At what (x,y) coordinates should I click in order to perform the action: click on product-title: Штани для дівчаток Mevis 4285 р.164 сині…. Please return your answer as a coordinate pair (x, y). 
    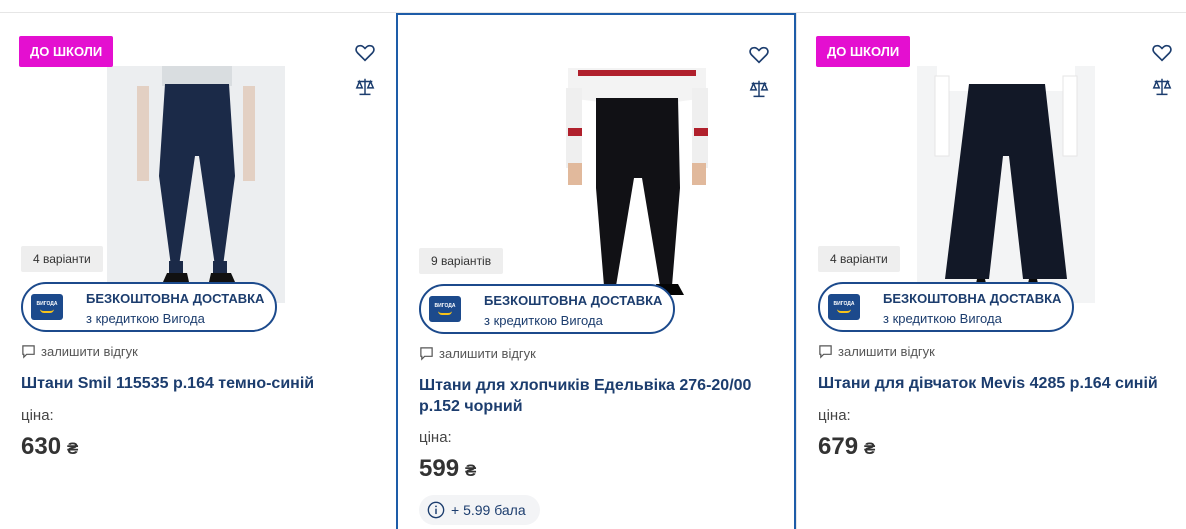
    Looking at the image, I should click on (993, 383).